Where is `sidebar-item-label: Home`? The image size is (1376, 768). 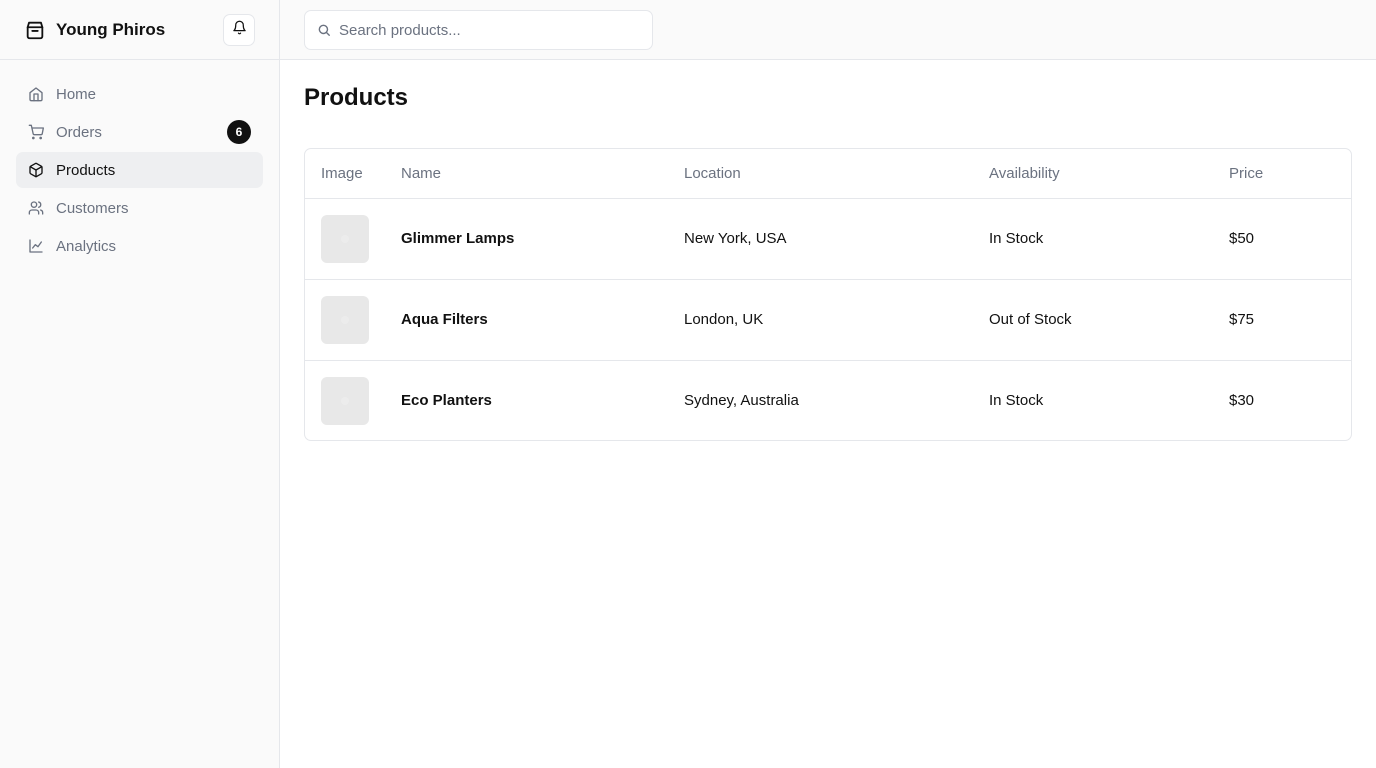 sidebar-item-label: Home is located at coordinates (76, 94).